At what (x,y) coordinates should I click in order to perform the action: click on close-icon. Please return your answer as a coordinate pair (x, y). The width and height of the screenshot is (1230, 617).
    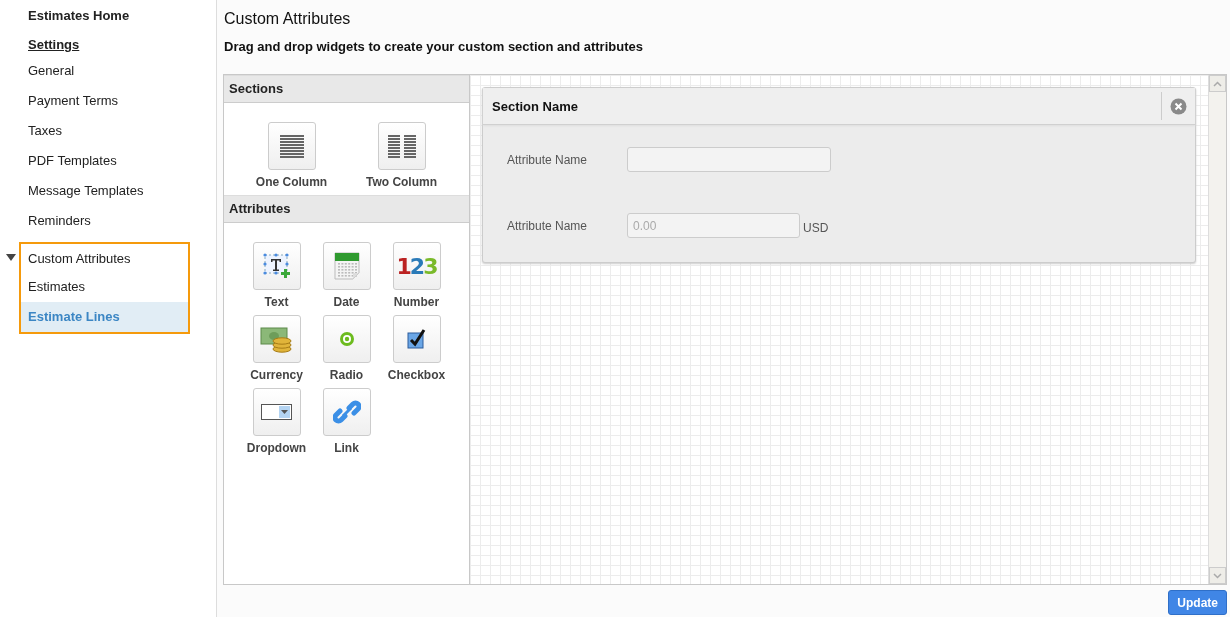
    Looking at the image, I should click on (1178, 106).